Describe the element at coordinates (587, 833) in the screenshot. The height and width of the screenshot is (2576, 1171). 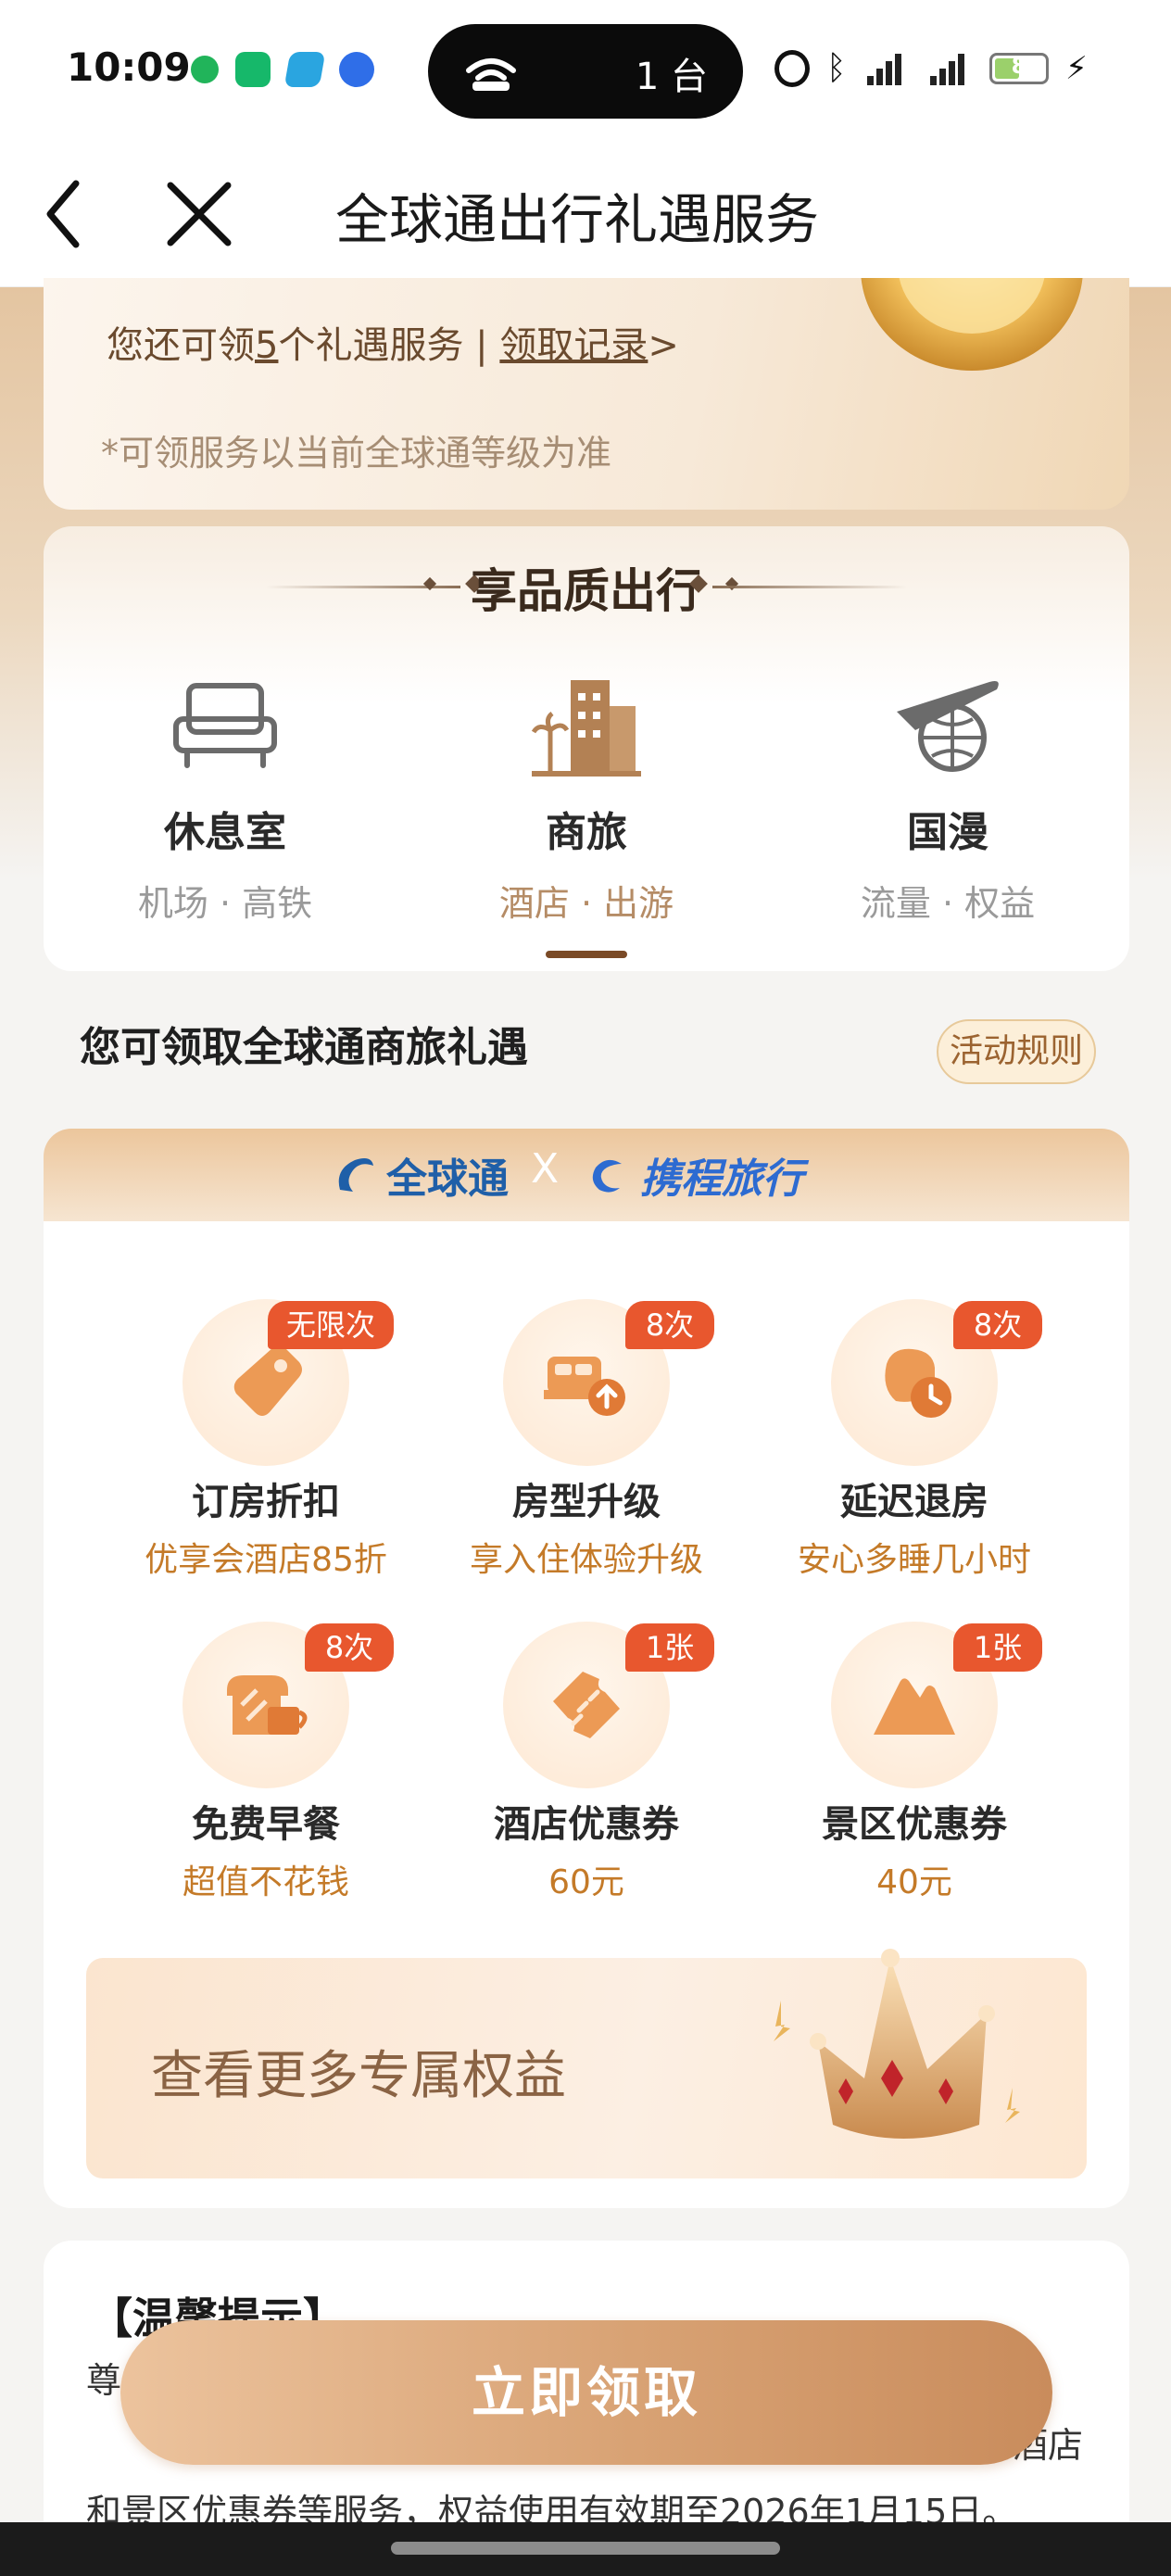
I see `category-name: 商旅` at that location.